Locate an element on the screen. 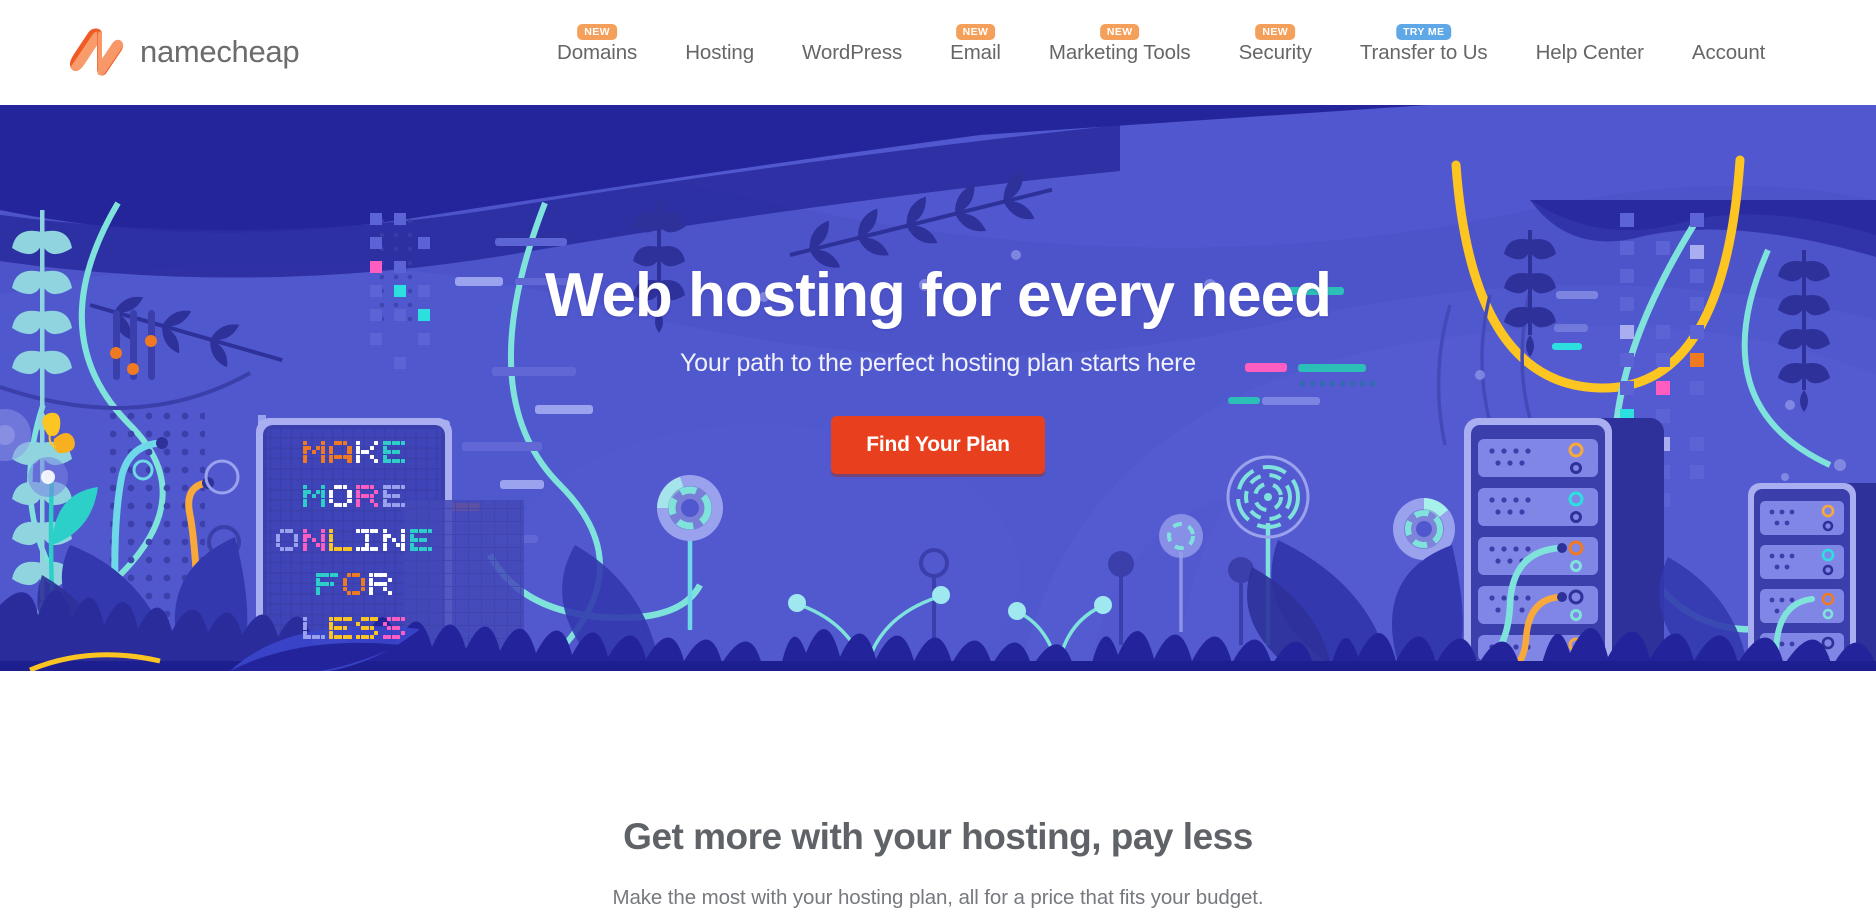 Image resolution: width=1876 pixels, height=913 pixels. nav-label: Marketing Tools is located at coordinates (1119, 52).